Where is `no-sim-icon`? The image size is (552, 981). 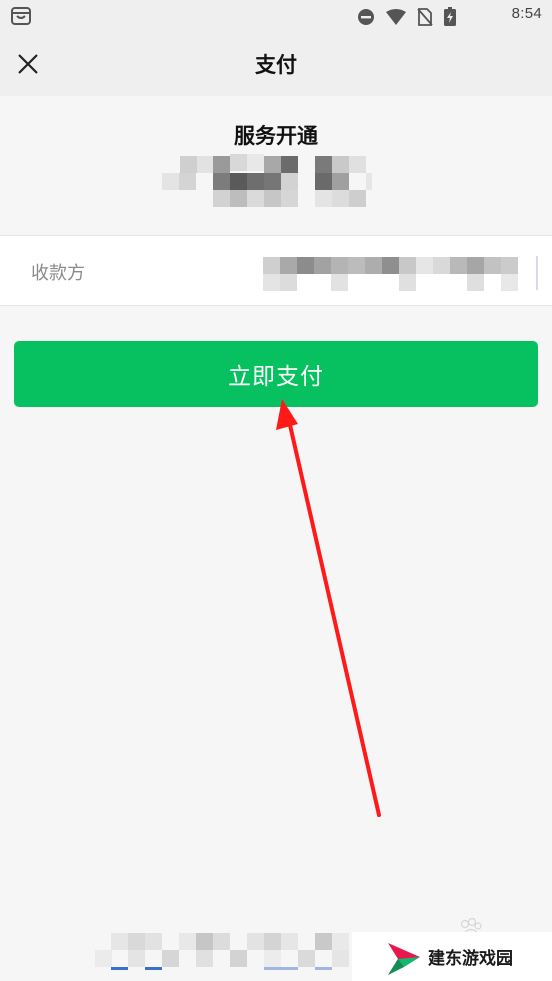
no-sim-icon is located at coordinates (425, 18).